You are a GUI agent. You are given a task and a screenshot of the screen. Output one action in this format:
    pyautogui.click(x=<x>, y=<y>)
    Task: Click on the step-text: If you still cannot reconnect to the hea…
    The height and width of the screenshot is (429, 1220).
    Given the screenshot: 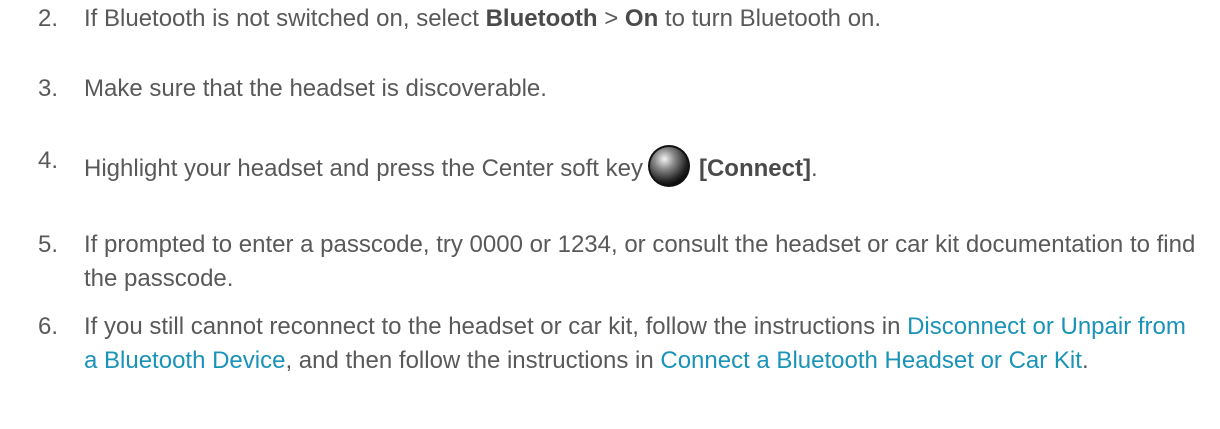 What is the action you would take?
    pyautogui.click(x=635, y=343)
    